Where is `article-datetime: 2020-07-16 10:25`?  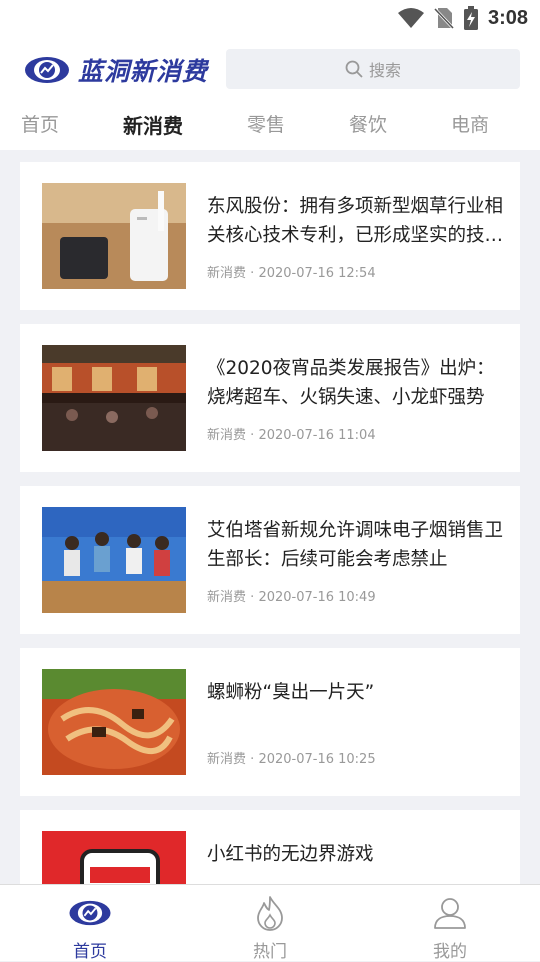 article-datetime: 2020-07-16 10:25 is located at coordinates (317, 759).